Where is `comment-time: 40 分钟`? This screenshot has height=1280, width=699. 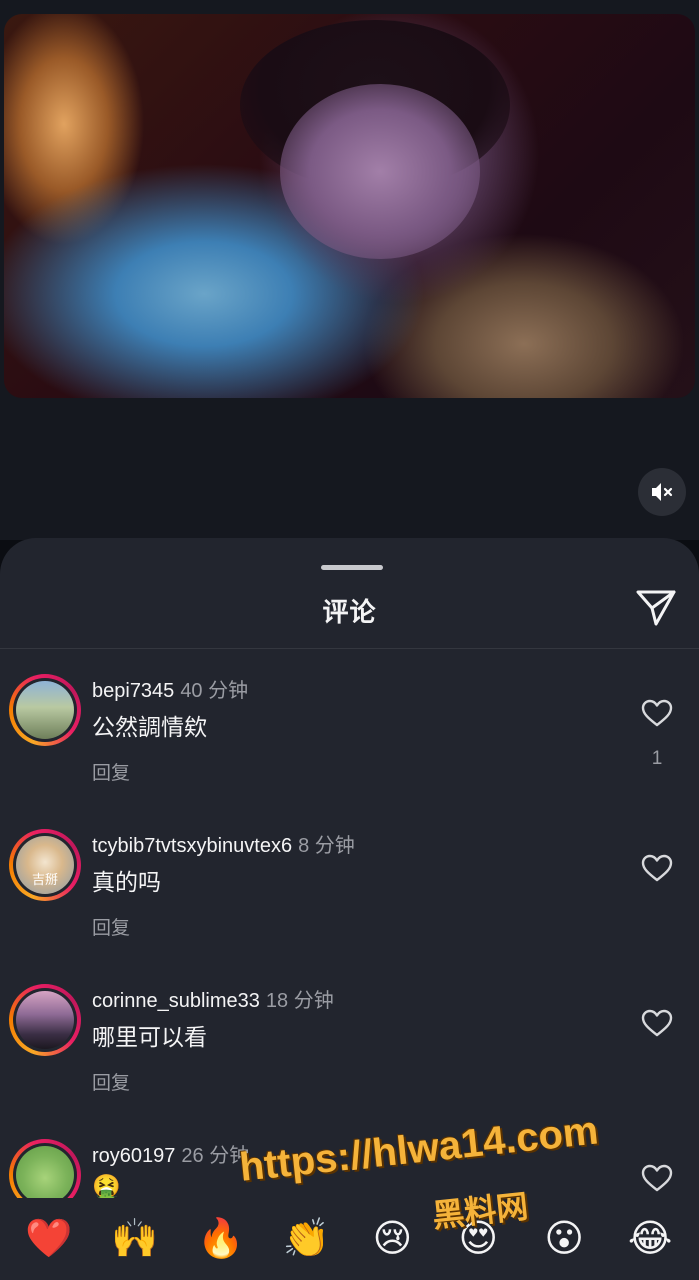
comment-time: 40 分钟 is located at coordinates (214, 691).